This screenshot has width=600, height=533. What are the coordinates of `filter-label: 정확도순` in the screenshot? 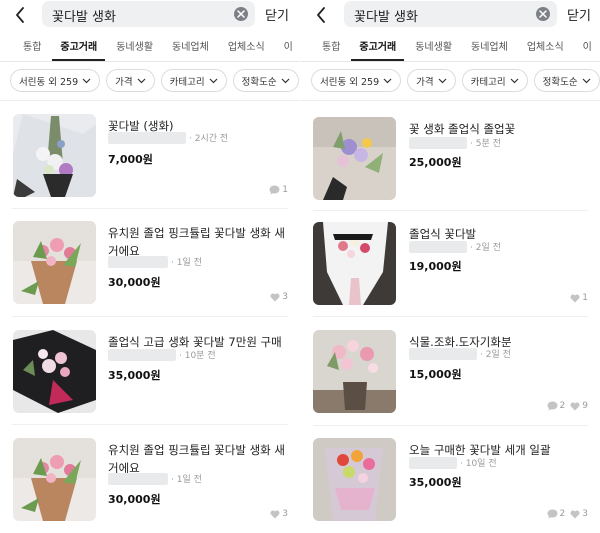 It's located at (560, 82).